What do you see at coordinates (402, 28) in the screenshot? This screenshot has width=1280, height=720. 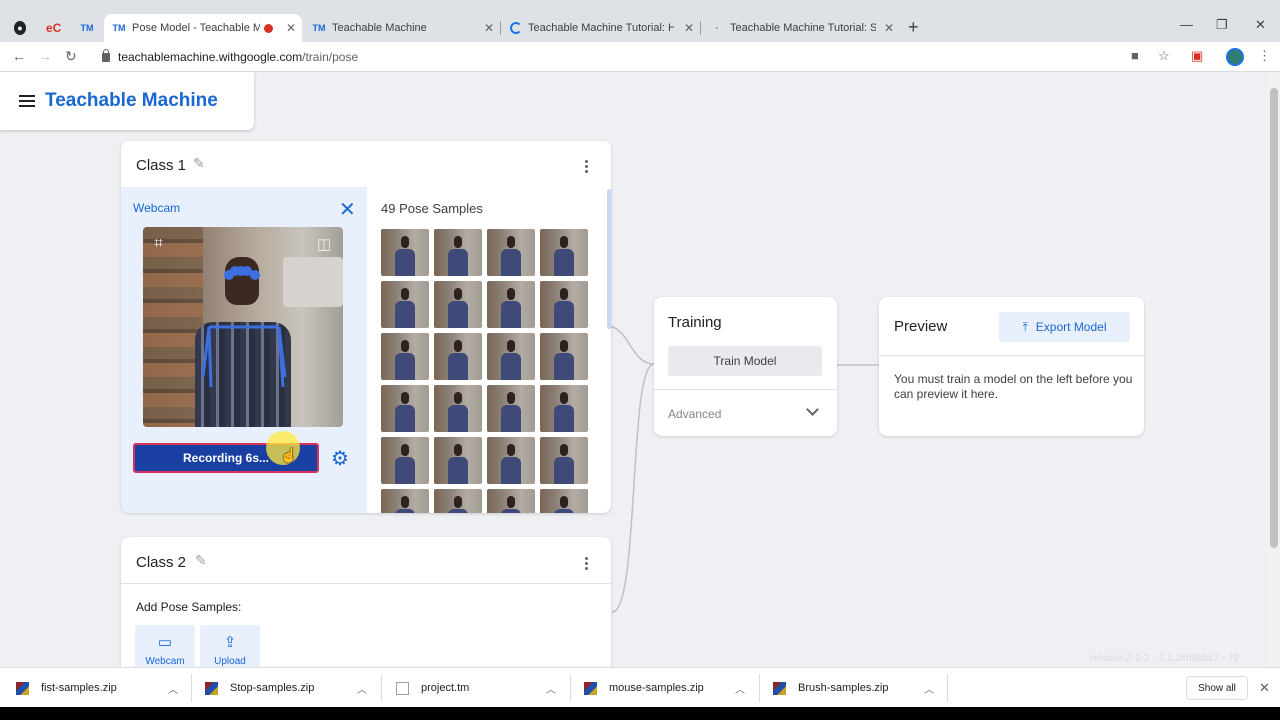 I see `tab-teachable-machine: TM Teachable Machine ✕` at bounding box center [402, 28].